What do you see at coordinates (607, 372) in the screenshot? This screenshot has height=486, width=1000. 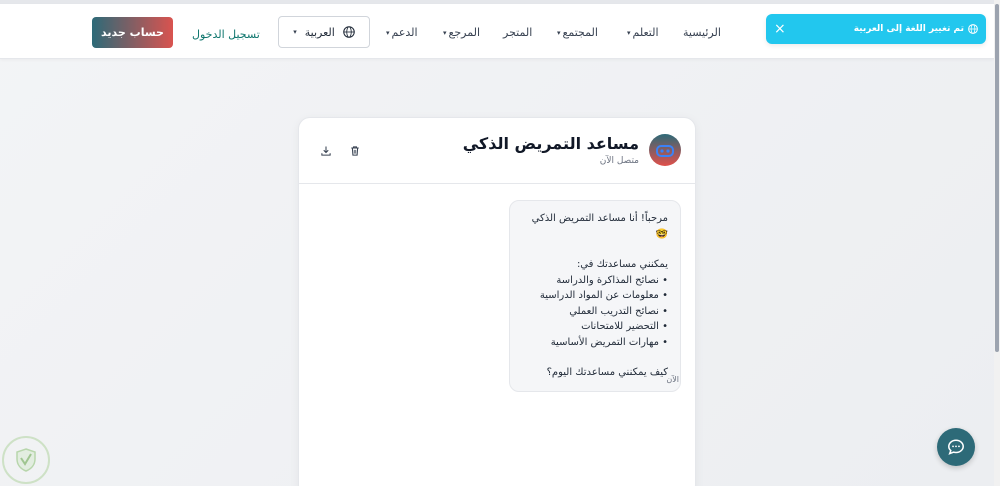 I see `message-question: كيف يمكنني مساعدتك اليوم؟` at bounding box center [607, 372].